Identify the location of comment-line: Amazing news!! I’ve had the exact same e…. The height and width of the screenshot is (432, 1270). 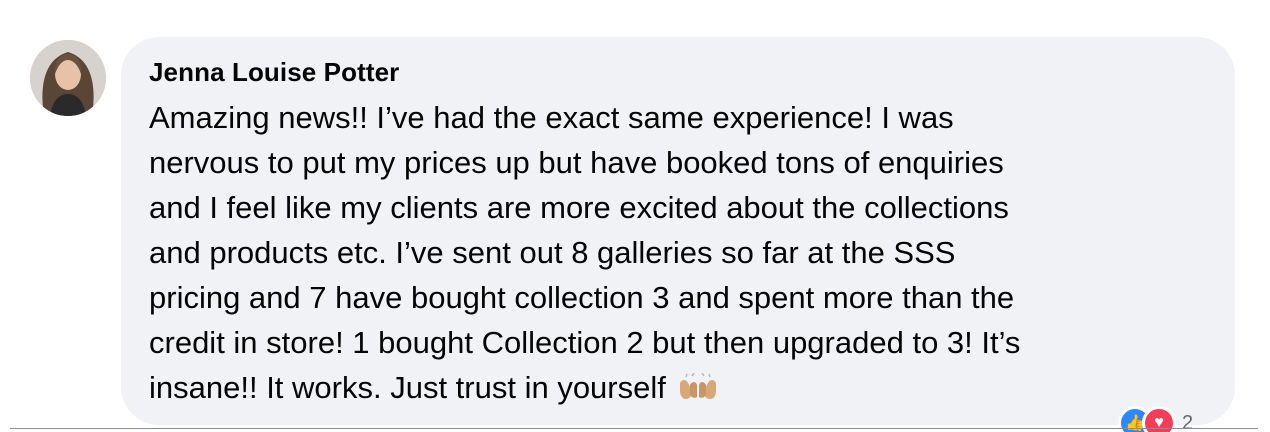
(551, 117).